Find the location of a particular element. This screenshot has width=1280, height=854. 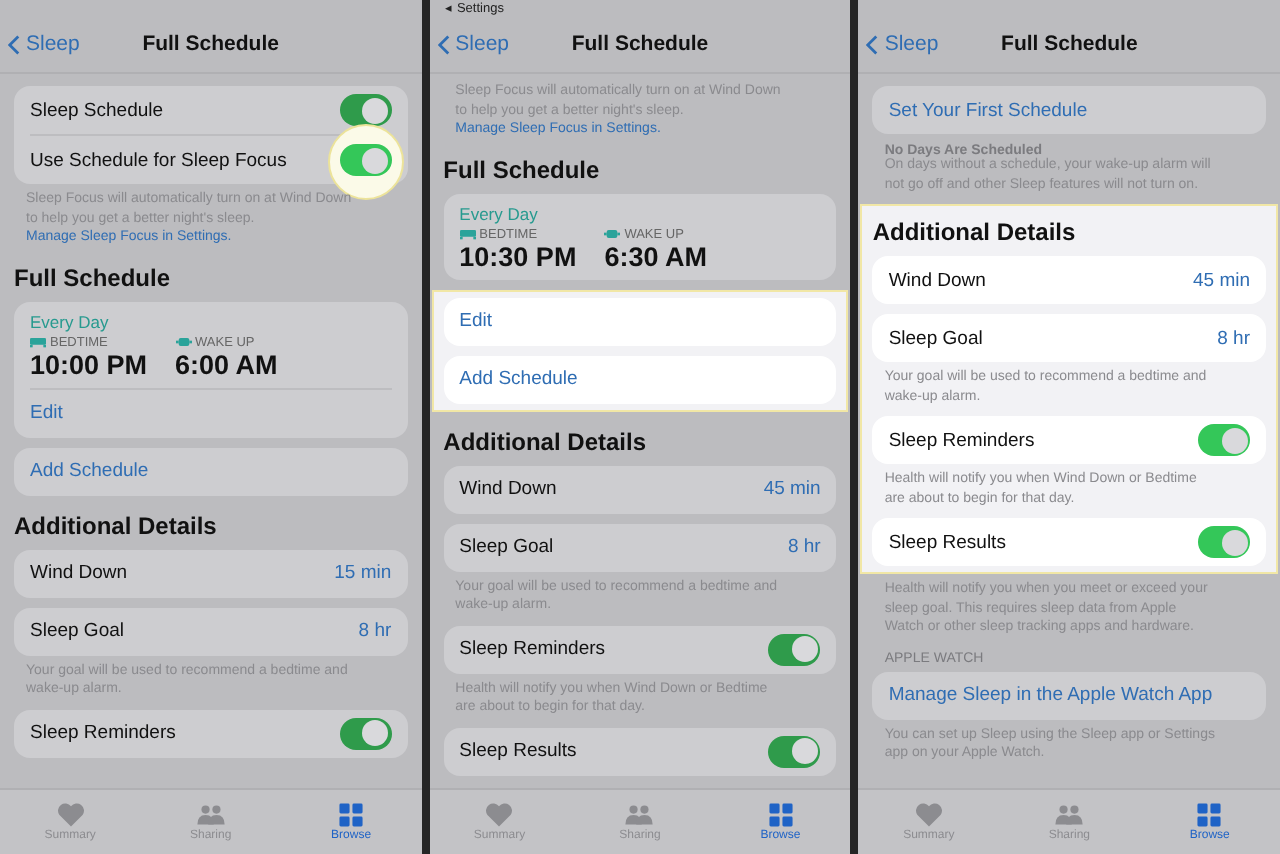

wake-up-value: 6:30 AM is located at coordinates (655, 256).